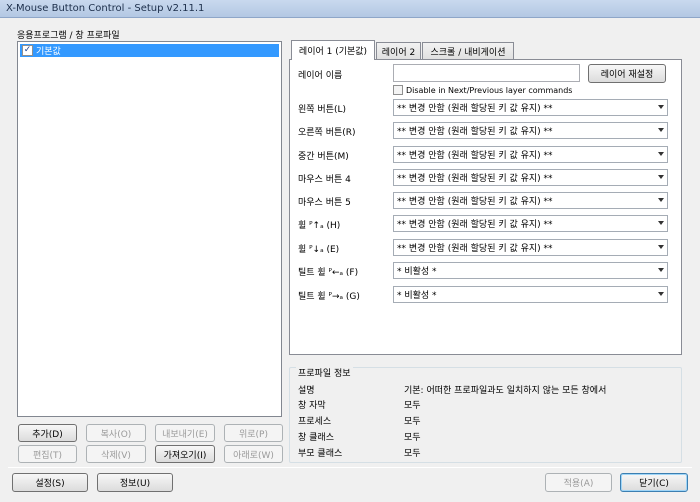 This screenshot has height=502, width=700. Describe the element at coordinates (489, 90) in the screenshot. I see `disable-layer-check-label: Disable in Next/Previous layer commands` at that location.